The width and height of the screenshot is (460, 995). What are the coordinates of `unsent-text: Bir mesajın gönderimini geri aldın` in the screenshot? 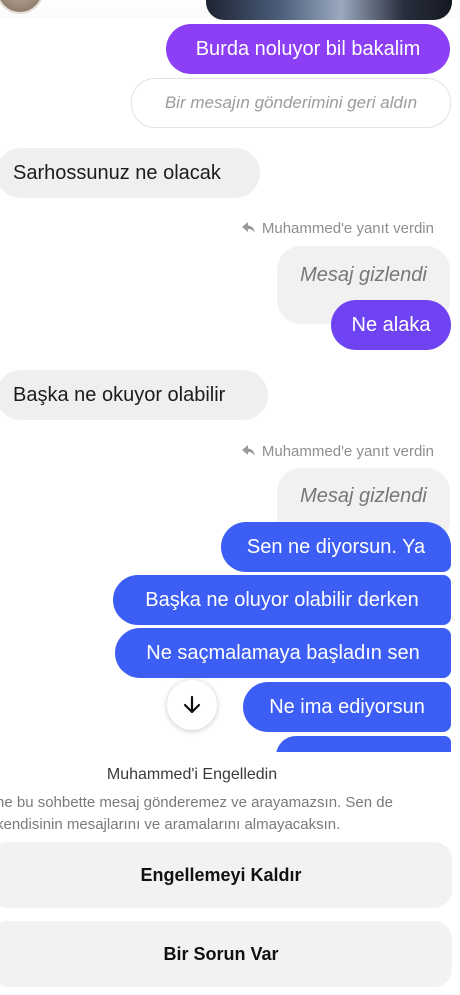 It's located at (291, 102).